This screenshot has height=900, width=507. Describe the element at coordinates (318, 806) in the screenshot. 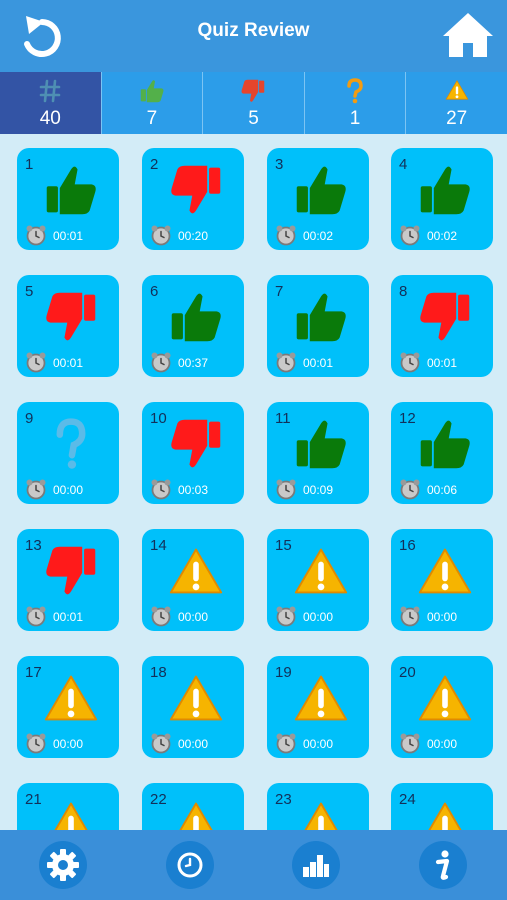

I see `question-tile: 23` at that location.